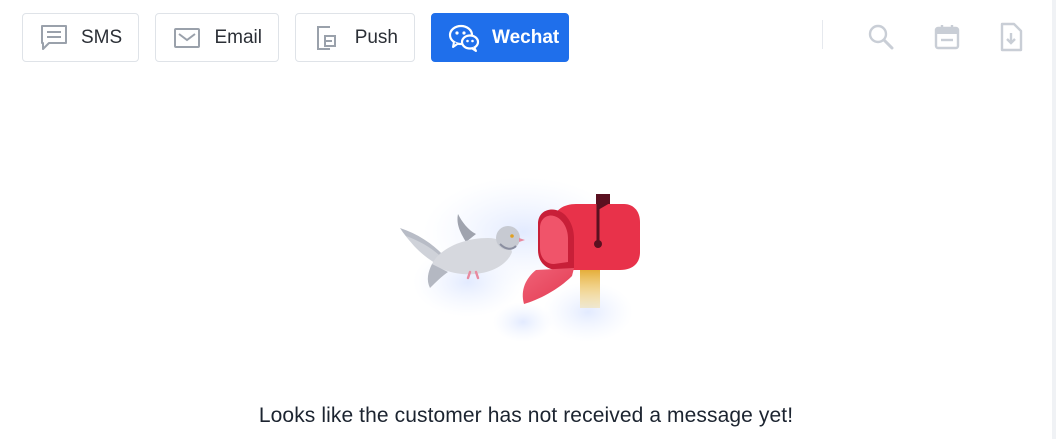 This screenshot has width=1056, height=439. What do you see at coordinates (102, 37) in the screenshot?
I see `sms-tab-label: SMS` at bounding box center [102, 37].